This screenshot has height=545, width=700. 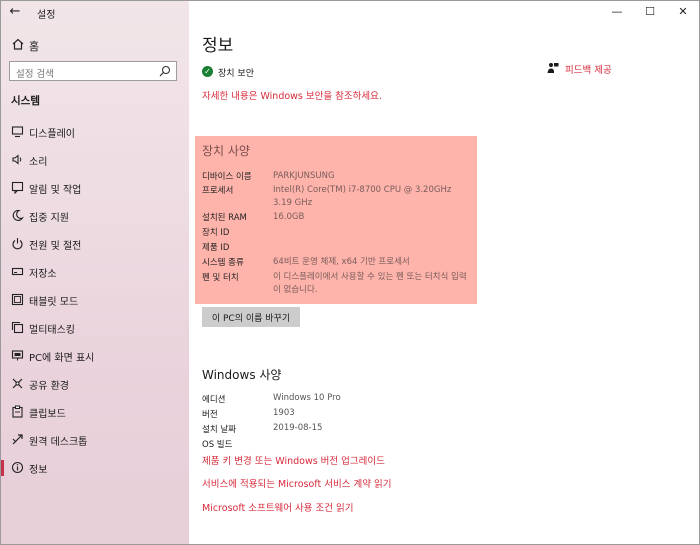 What do you see at coordinates (219, 430) in the screenshot?
I see `spec-key: 설치 날짜` at bounding box center [219, 430].